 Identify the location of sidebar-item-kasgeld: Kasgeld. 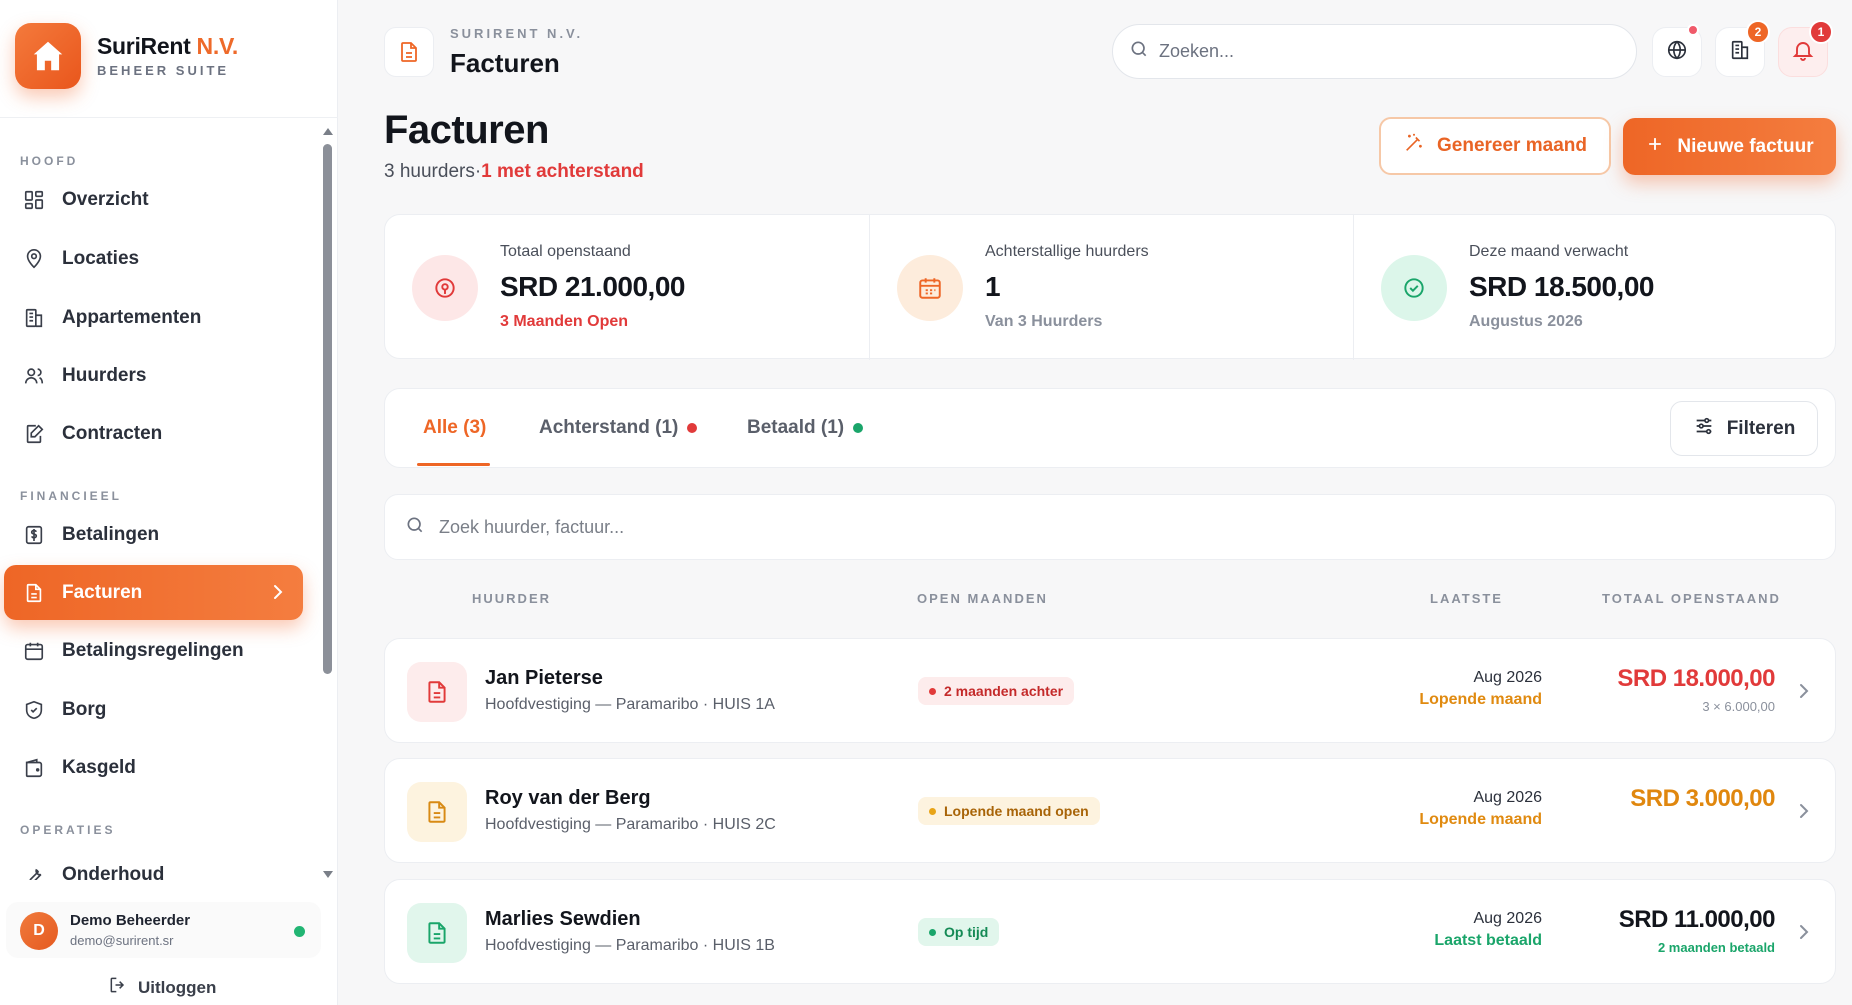
(153, 767).